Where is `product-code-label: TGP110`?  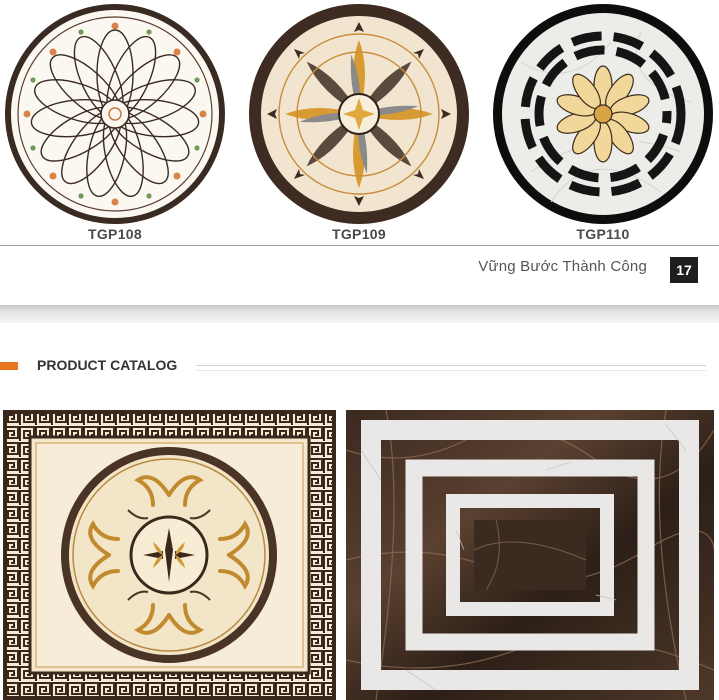
product-code-label: TGP110 is located at coordinates (603, 234).